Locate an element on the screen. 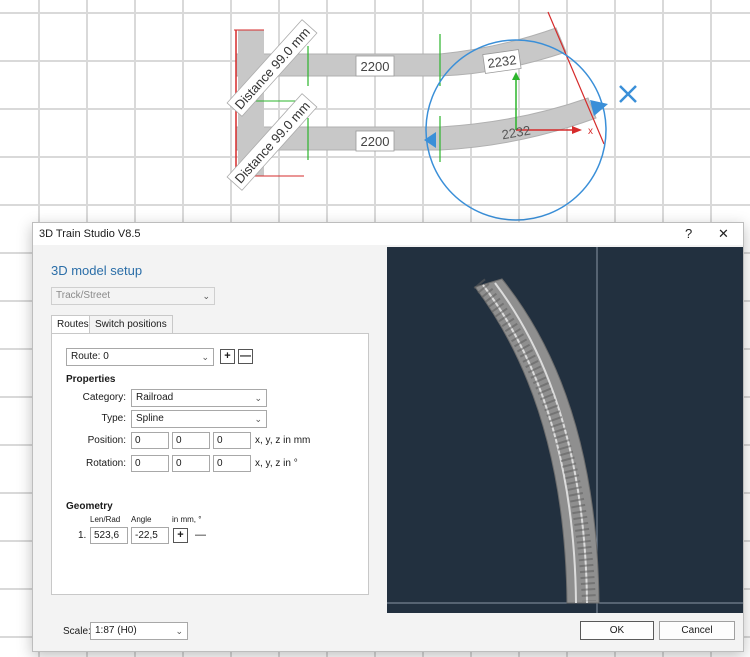 This screenshot has height=657, width=750. category-label: Category: is located at coordinates (104, 397).